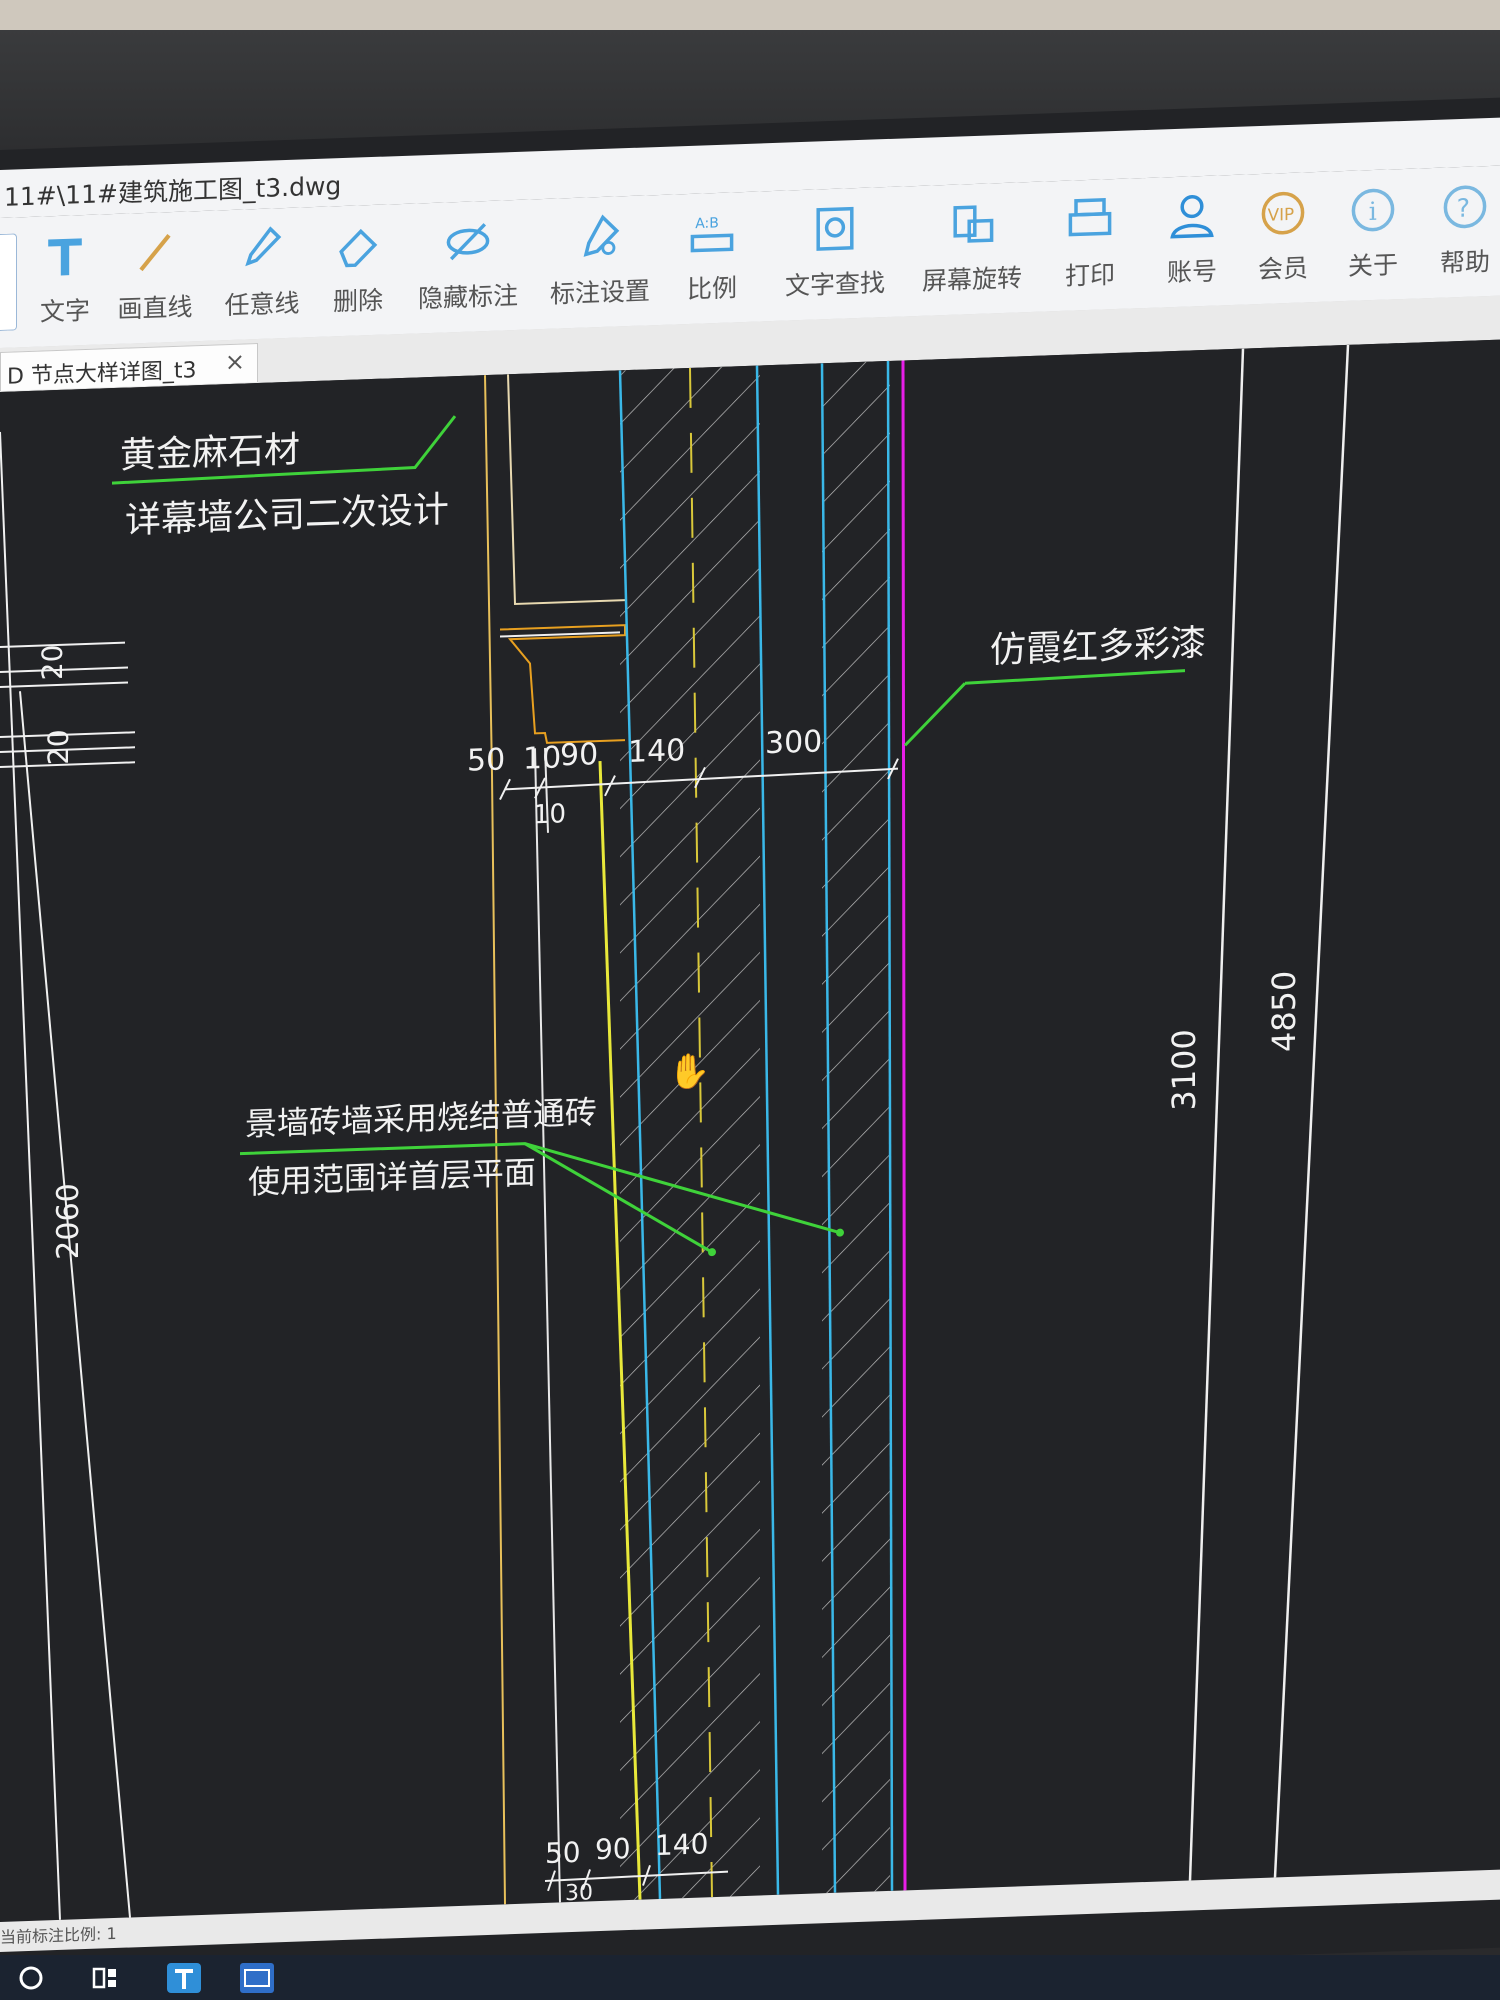 This screenshot has width=1500, height=2000. Describe the element at coordinates (257, 1978) in the screenshot. I see `cad-app-icon` at that location.